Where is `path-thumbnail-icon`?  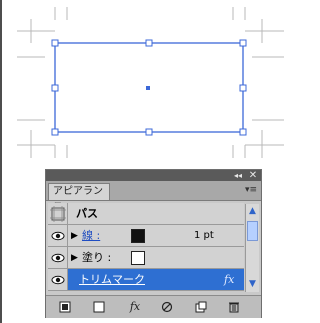
path-thumbnail-icon is located at coordinates (58, 214).